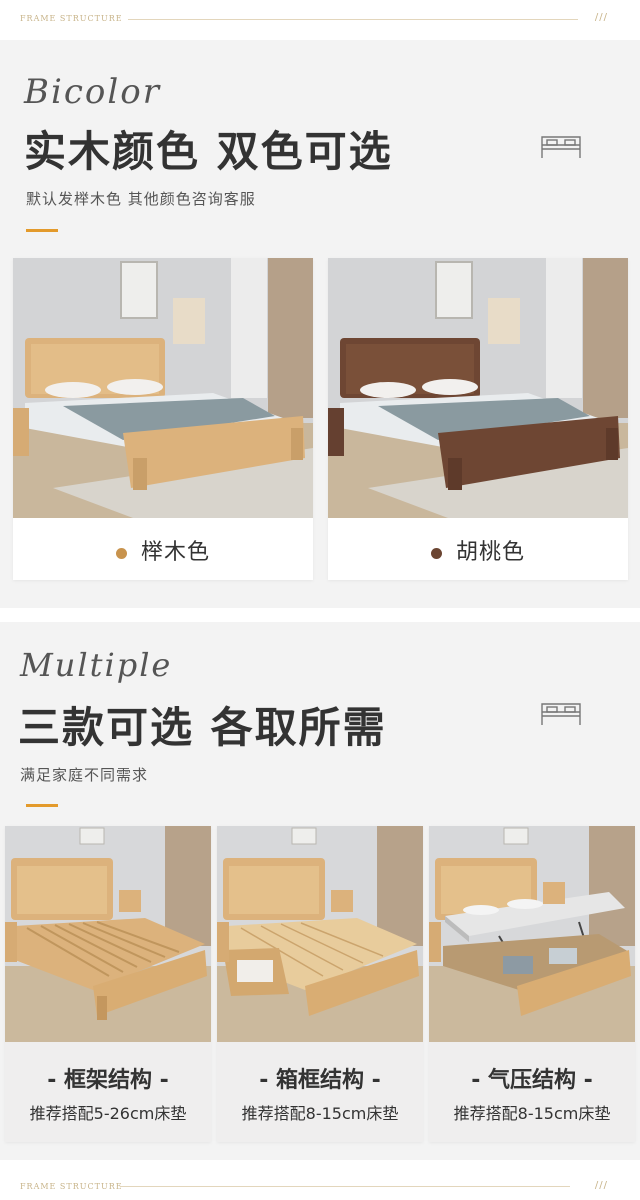 This screenshot has width=640, height=1200. I want to click on section1-subtitle: 默认发榉木色 其他颜色咨询客服, so click(141, 199).